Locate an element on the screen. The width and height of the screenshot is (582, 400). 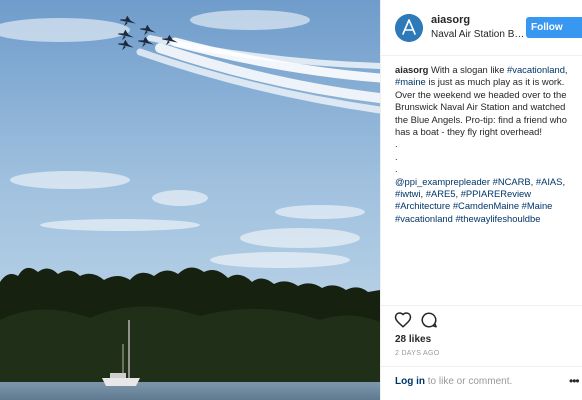
caption-line: has a boat - they fly right overhead! is located at coordinates (468, 132).